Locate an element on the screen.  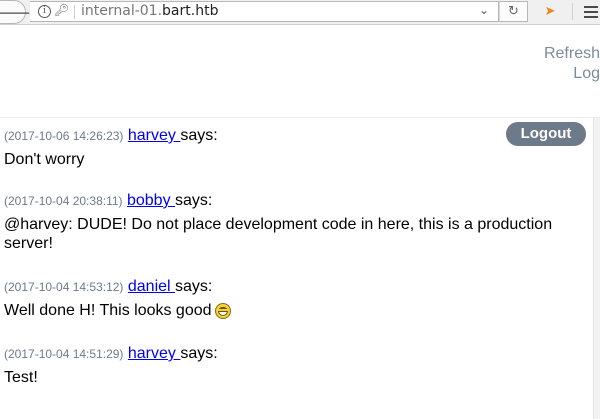
message-username: bobby is located at coordinates (151, 200).